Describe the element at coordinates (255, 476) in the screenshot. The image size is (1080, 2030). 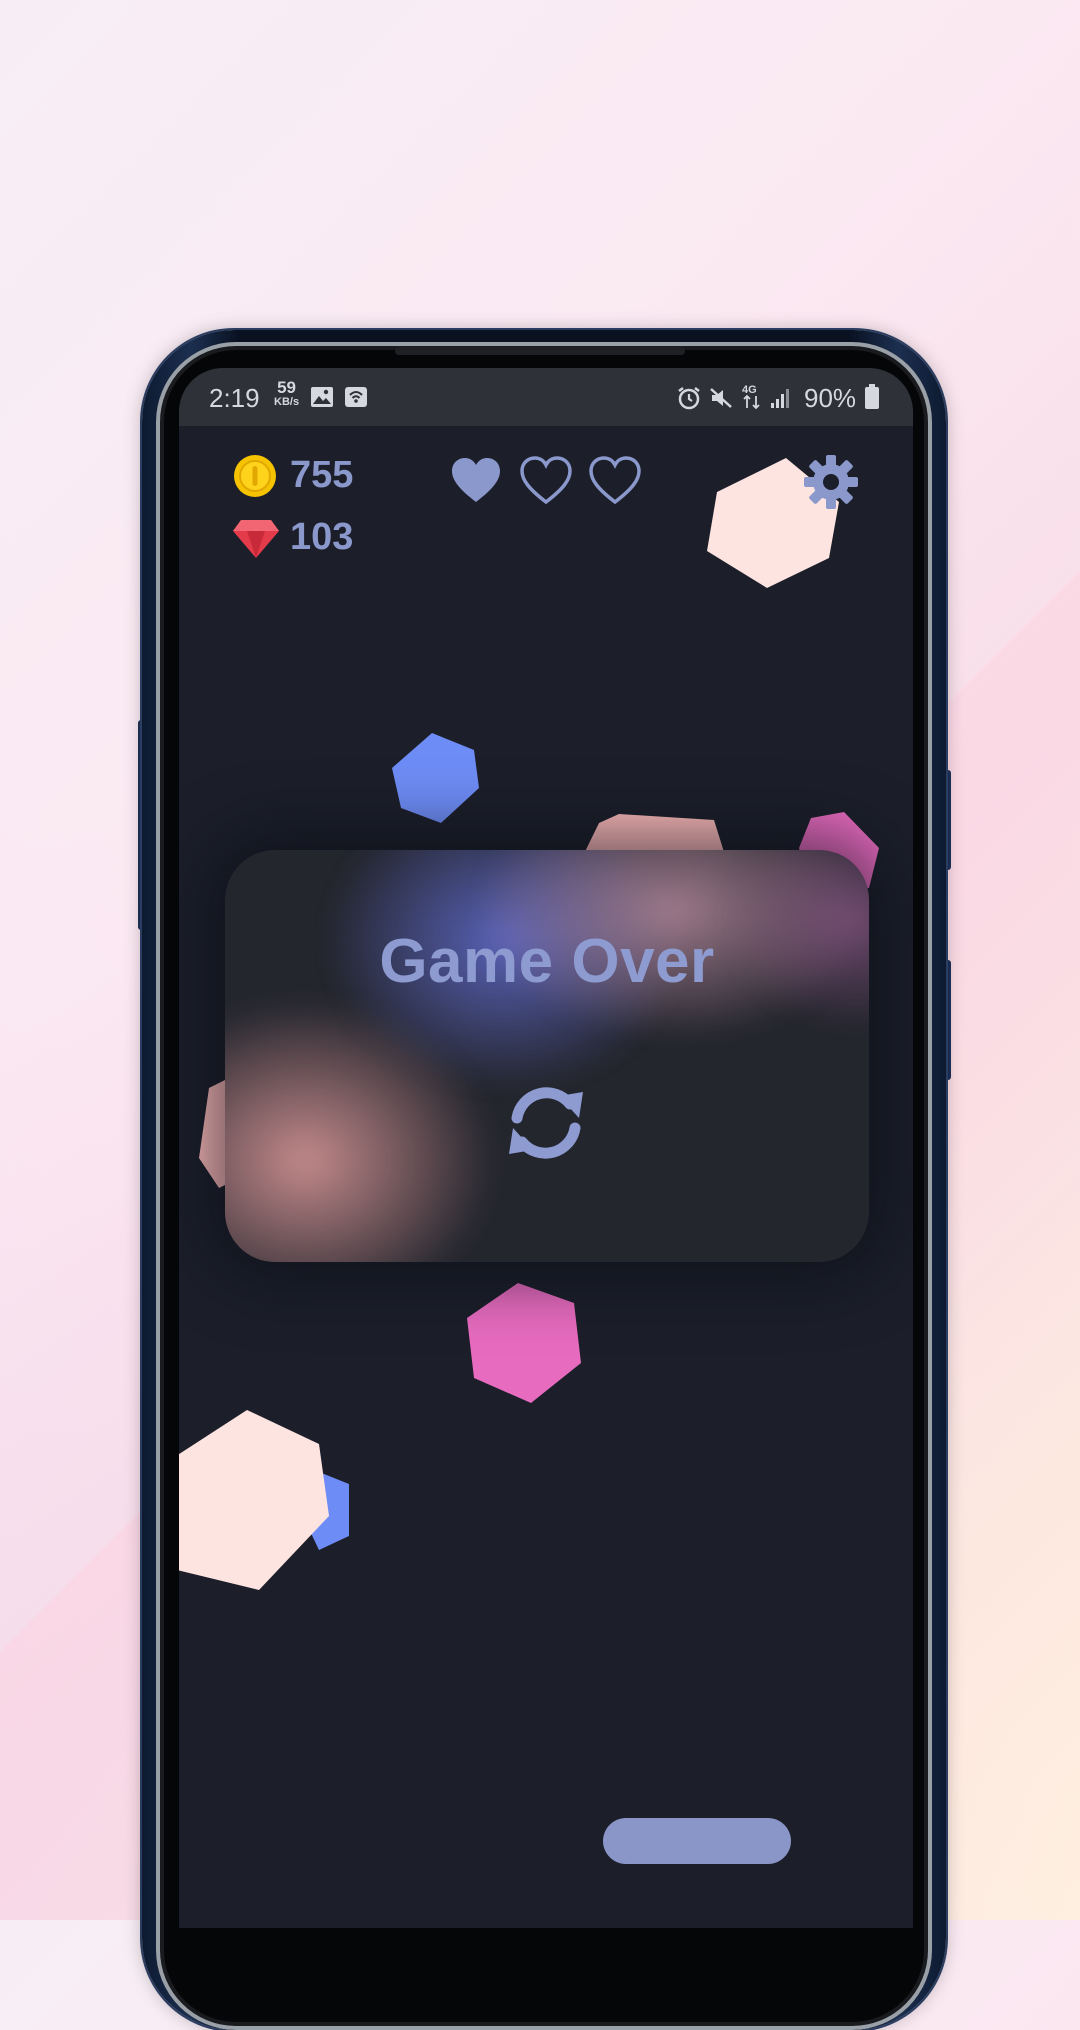
I see `coin-icon` at that location.